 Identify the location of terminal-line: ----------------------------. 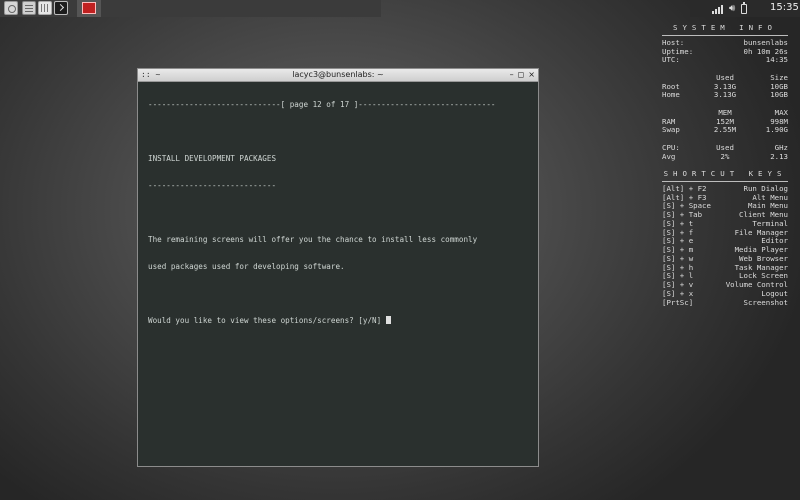
(212, 185).